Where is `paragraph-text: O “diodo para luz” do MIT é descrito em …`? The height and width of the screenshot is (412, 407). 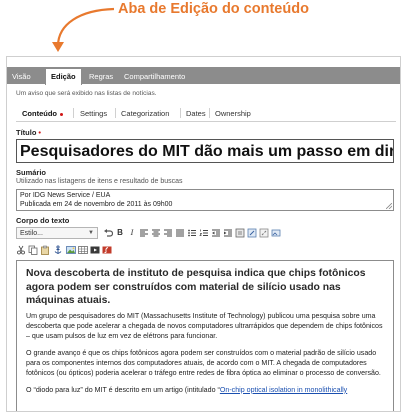 paragraph-text: O “diodo para luz” do MIT é descrito em … is located at coordinates (123, 389).